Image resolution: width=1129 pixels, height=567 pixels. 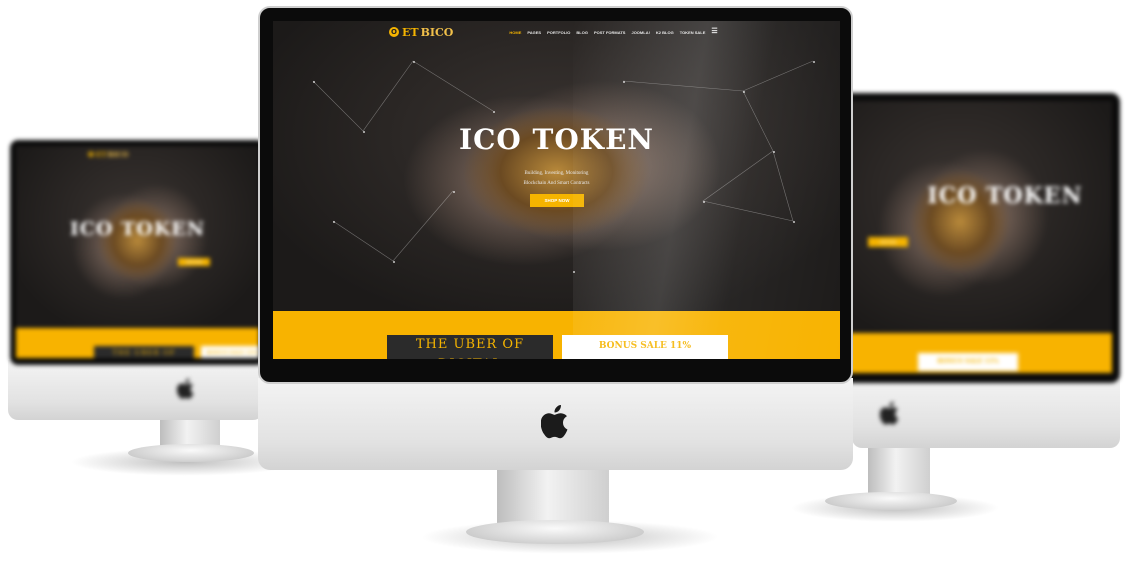 What do you see at coordinates (515, 32) in the screenshot?
I see `menu-item-home: HOME` at bounding box center [515, 32].